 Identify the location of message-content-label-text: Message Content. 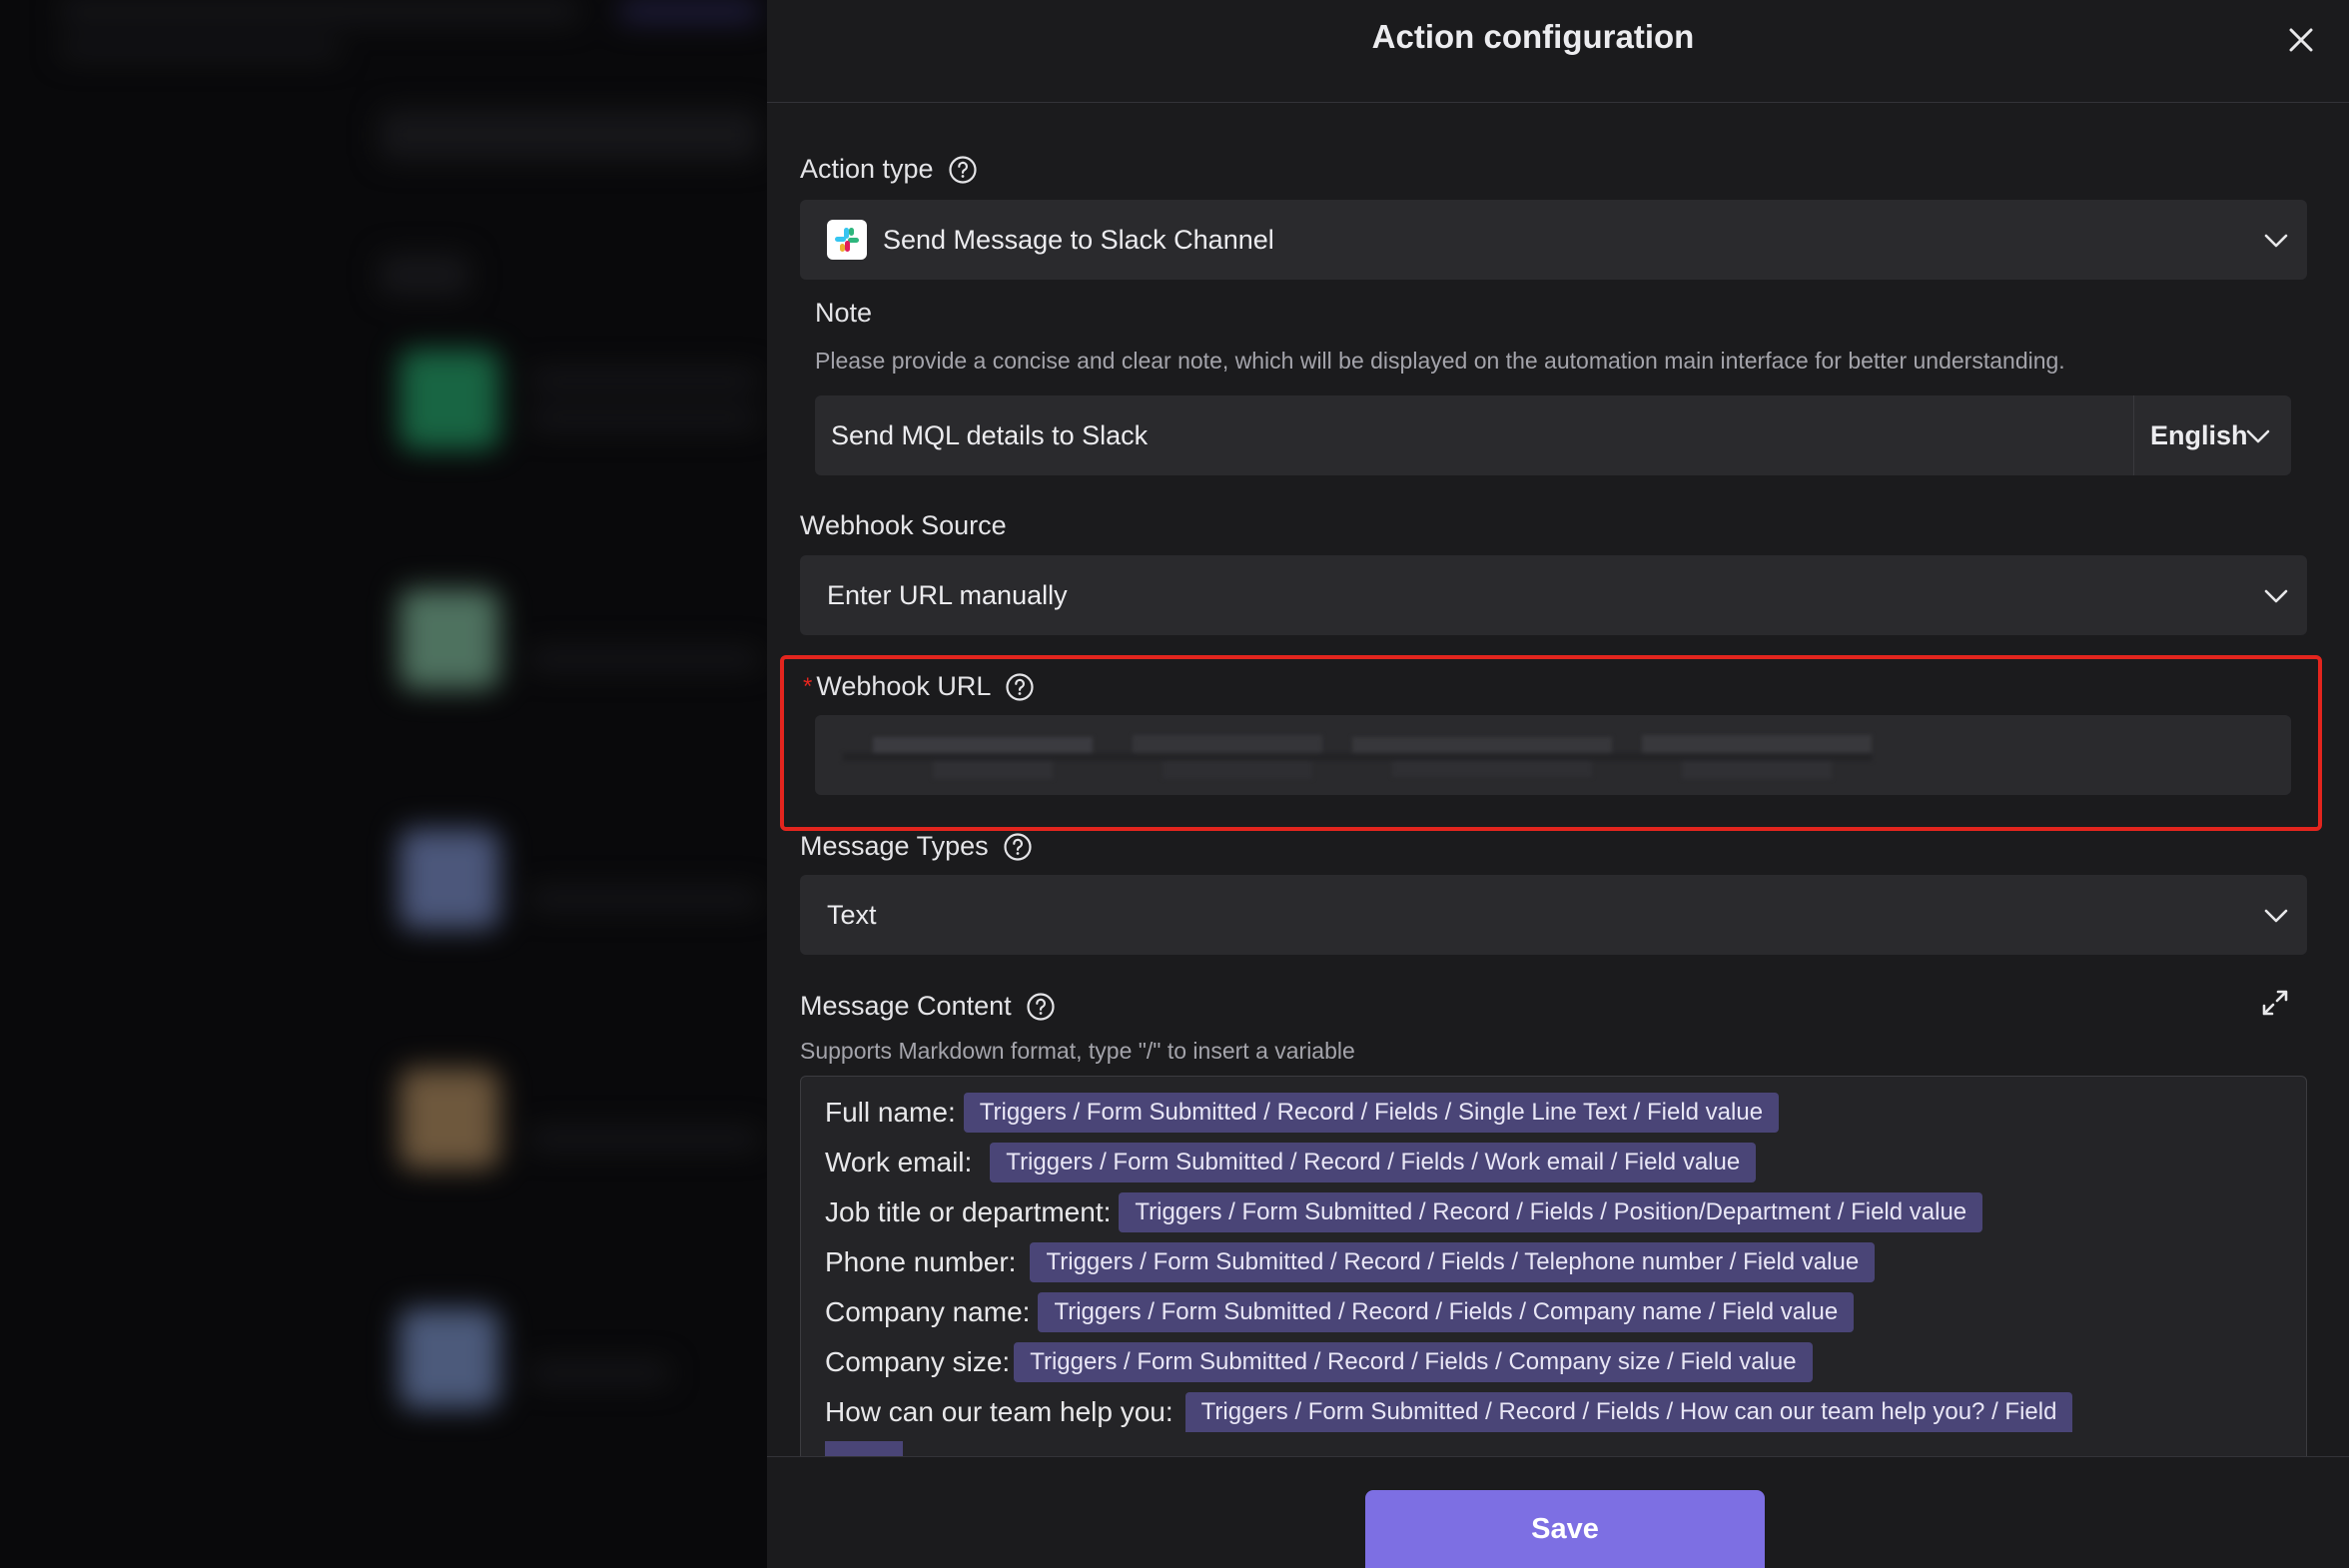
(906, 1006).